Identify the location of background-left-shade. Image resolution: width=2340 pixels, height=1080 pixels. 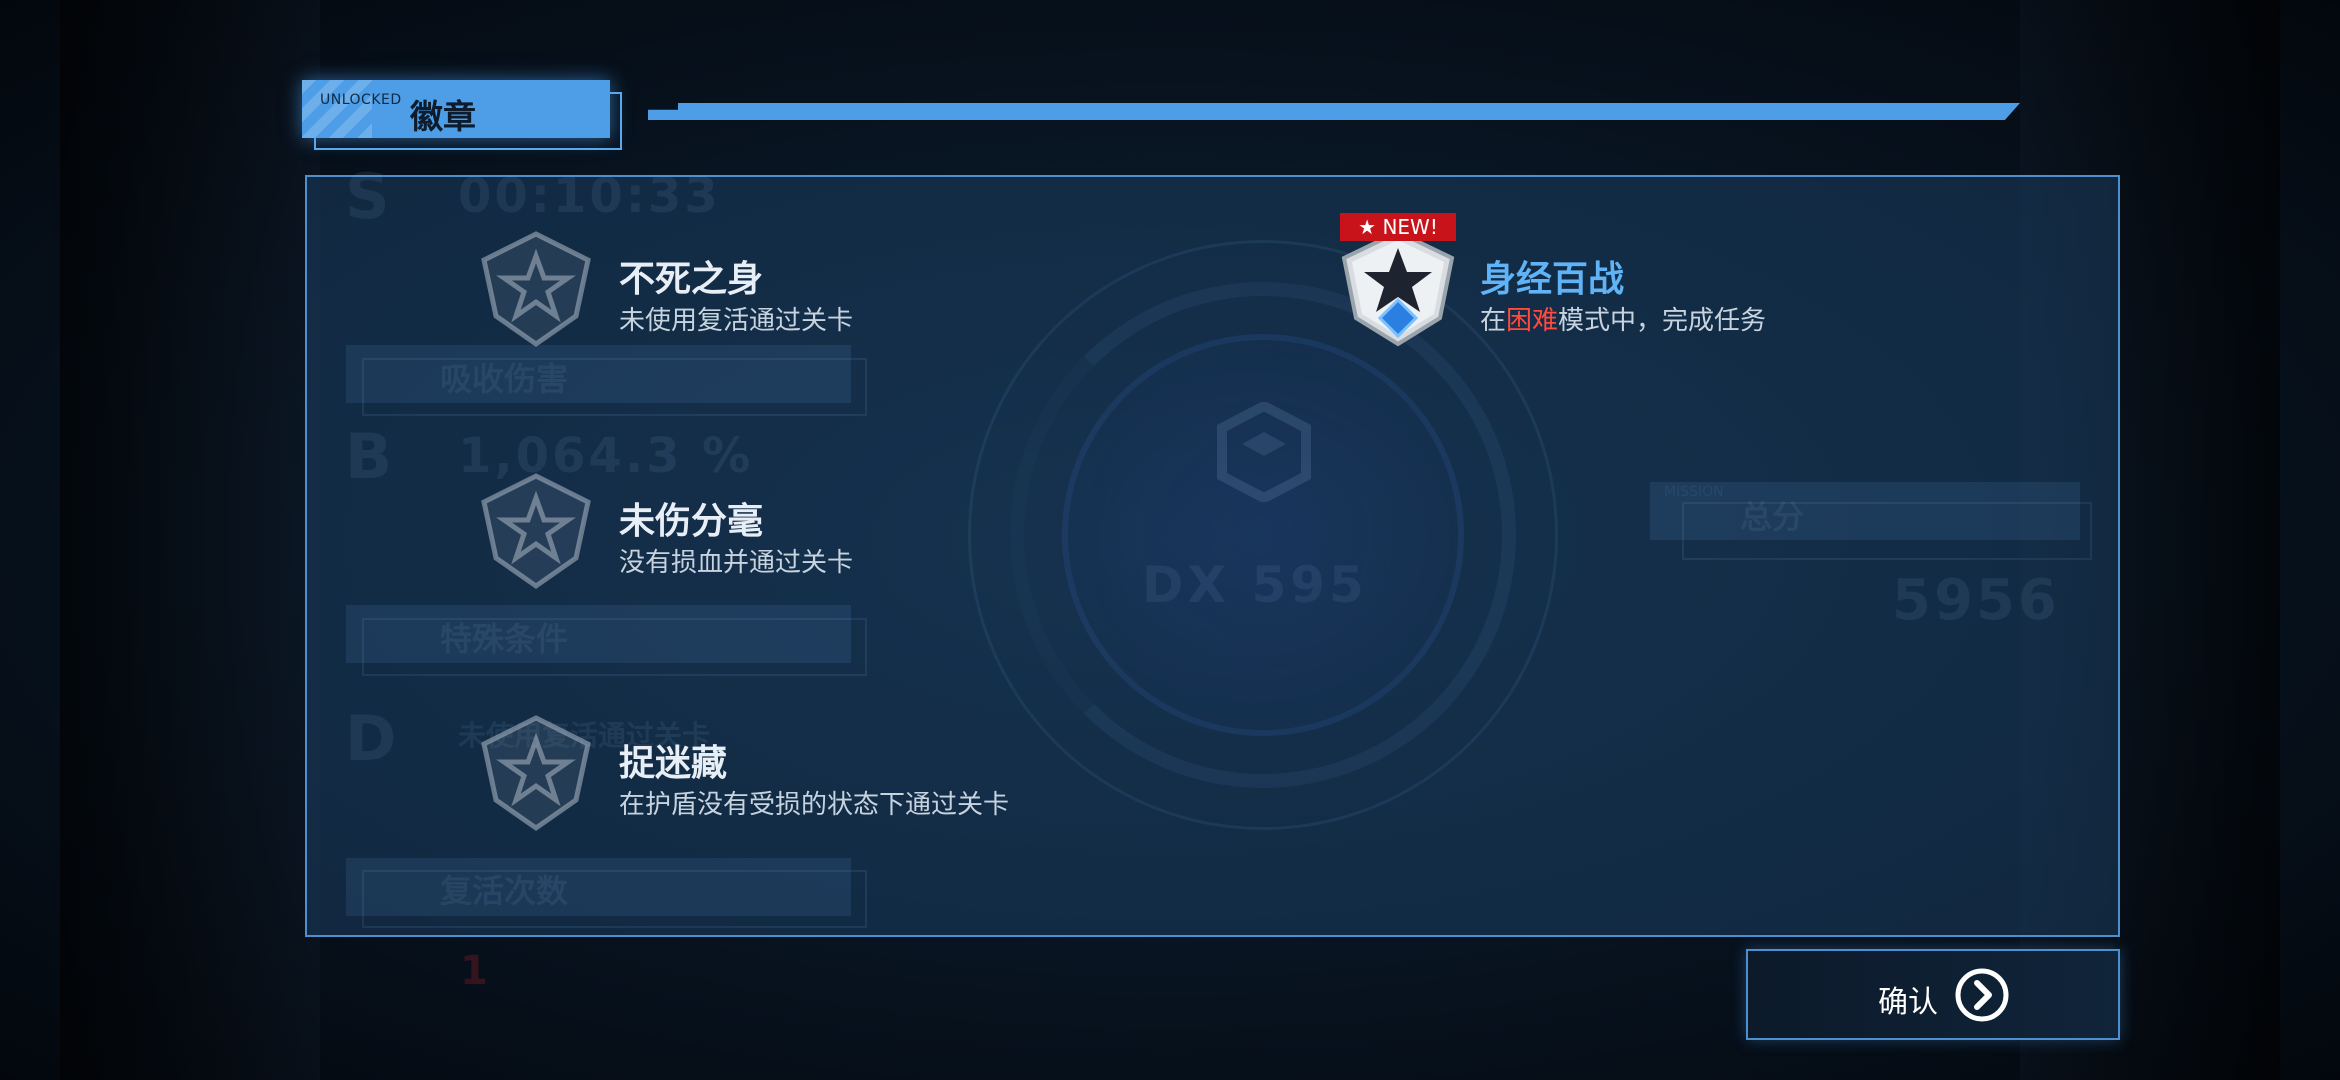
(190, 540).